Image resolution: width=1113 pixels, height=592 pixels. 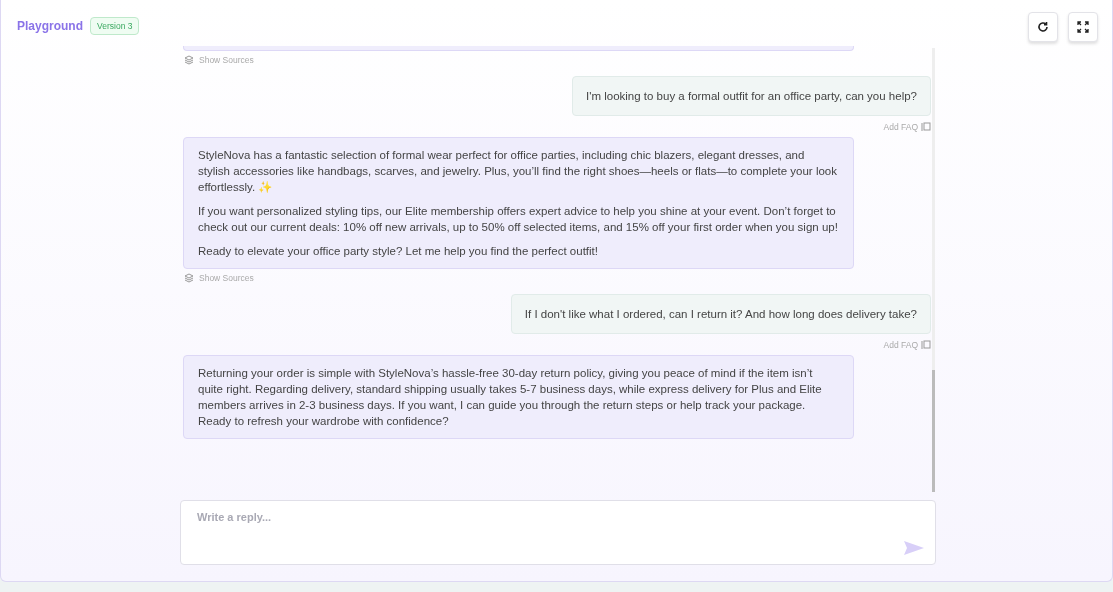 I want to click on version-badge: Version 3, so click(x=115, y=26).